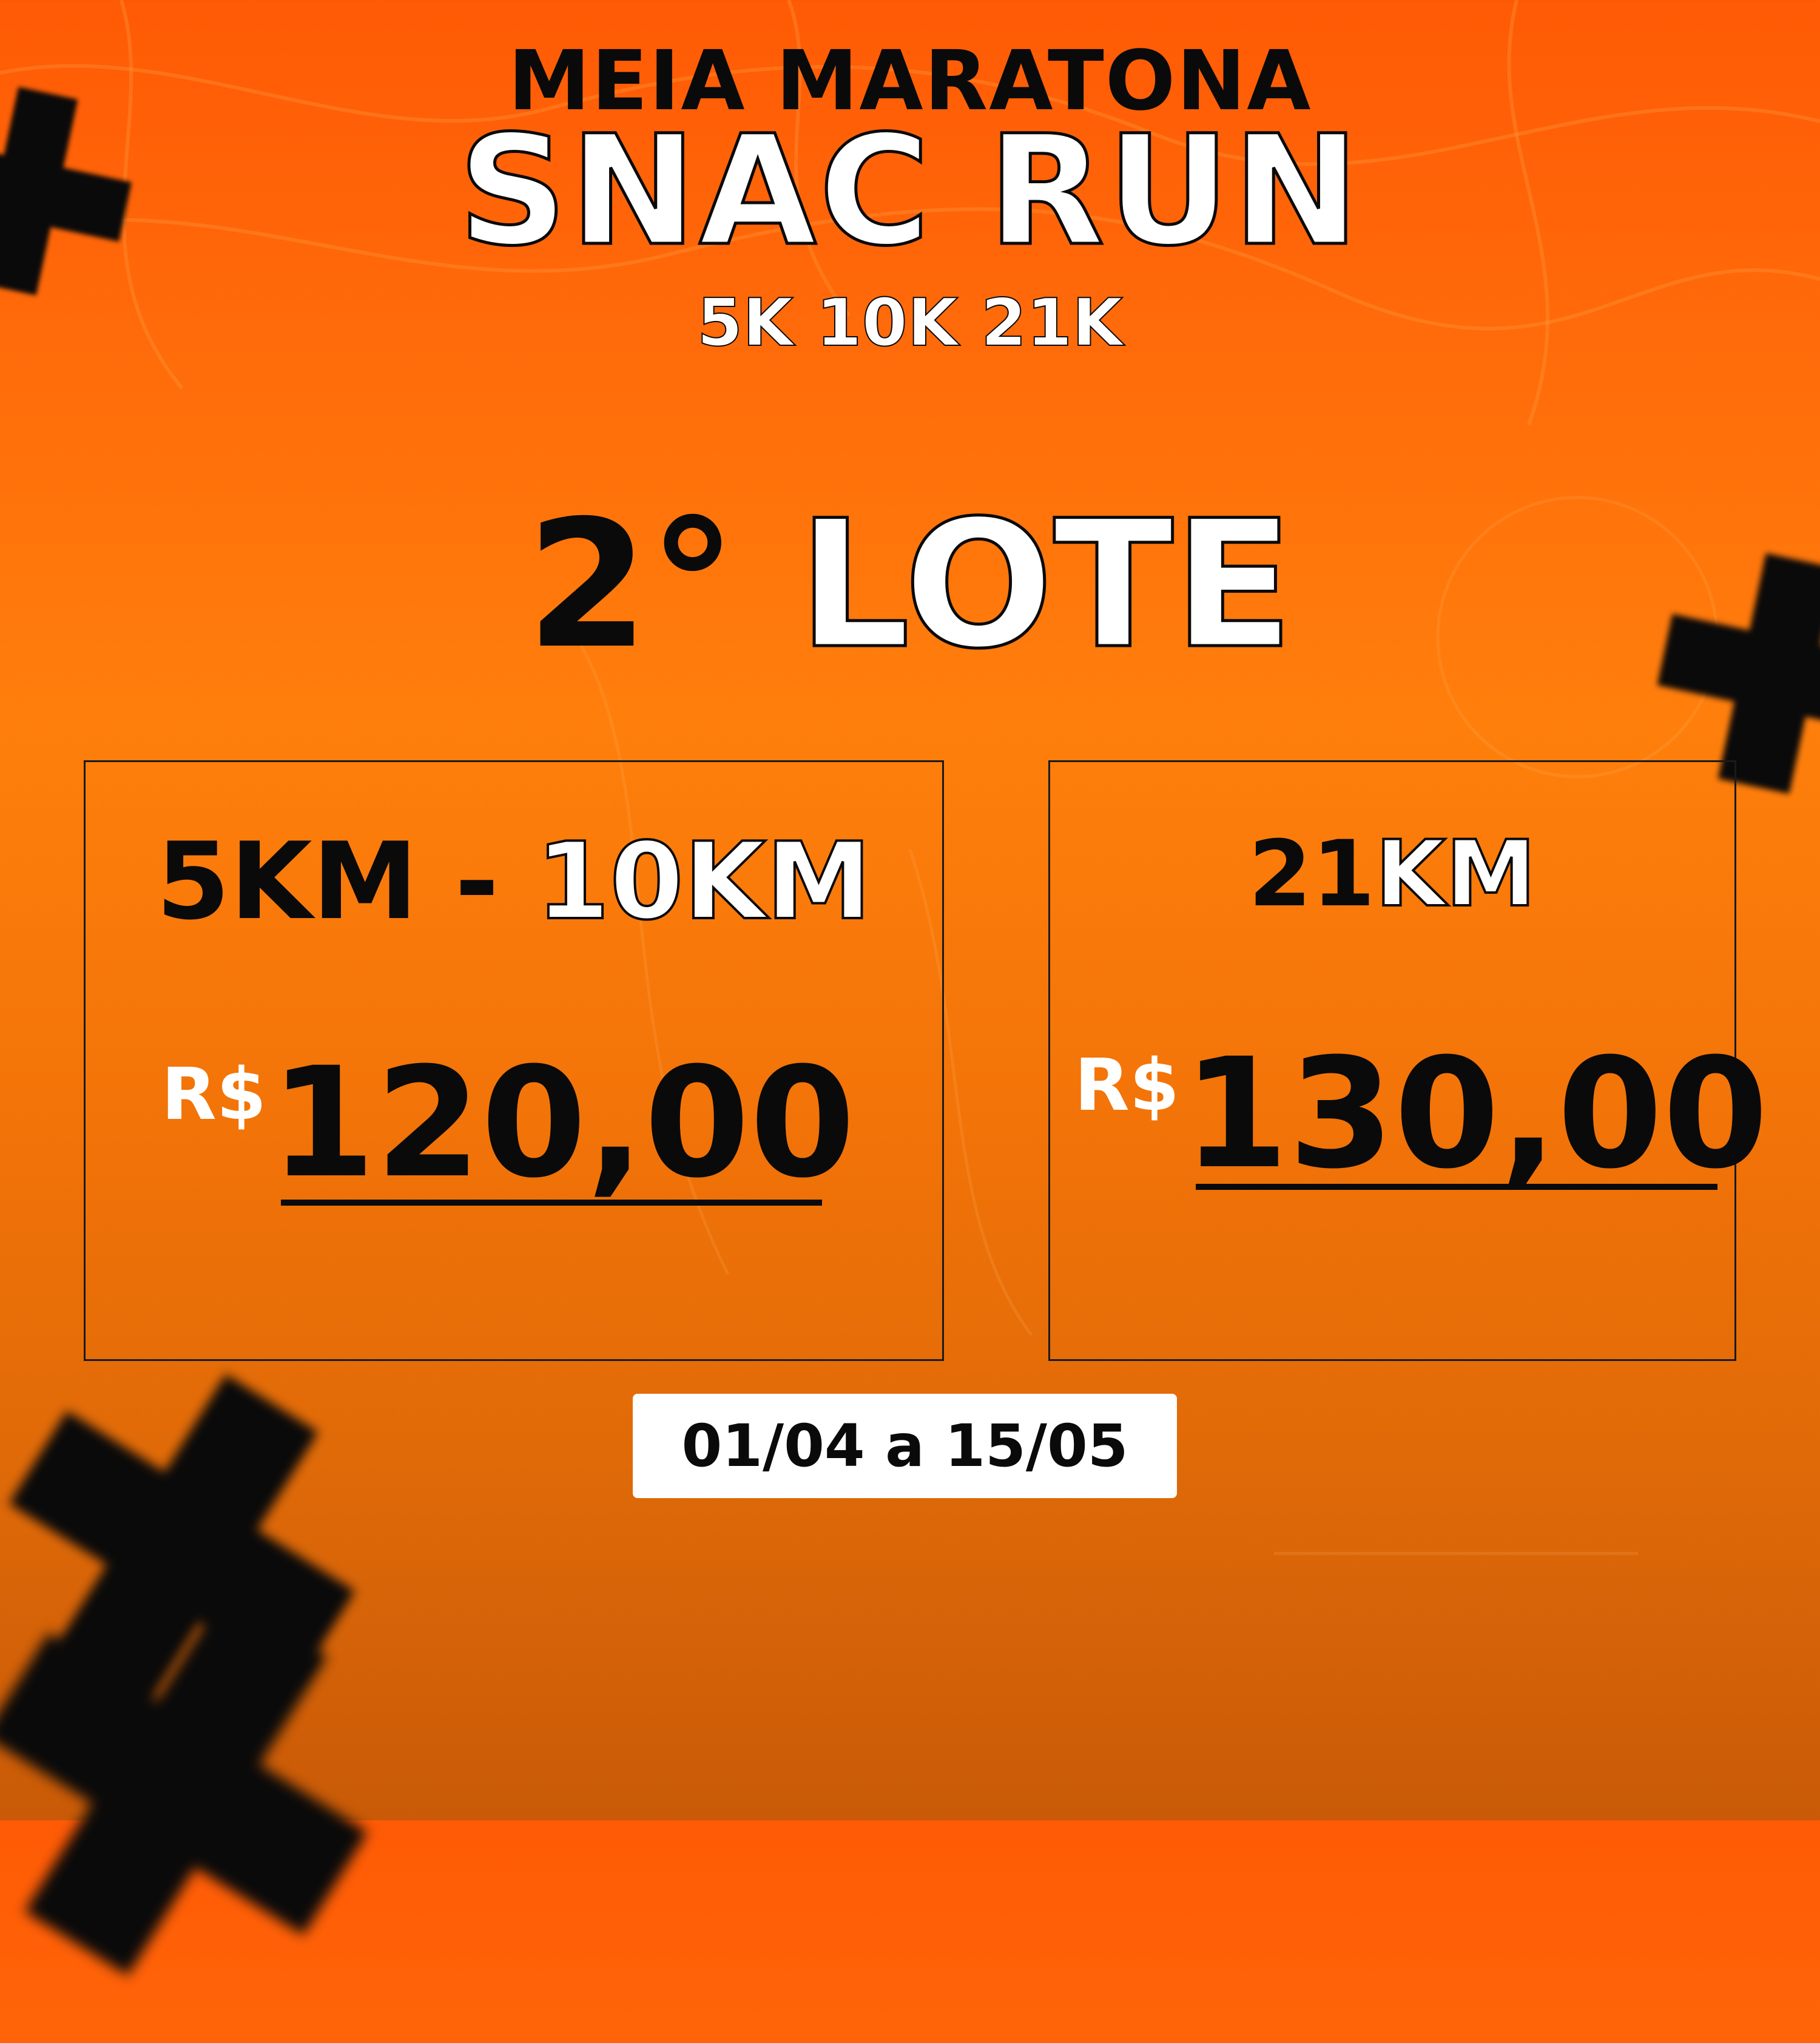 Image resolution: width=1820 pixels, height=2043 pixels. What do you see at coordinates (1046, 585) in the screenshot?
I see `lot-word: LOTE` at bounding box center [1046, 585].